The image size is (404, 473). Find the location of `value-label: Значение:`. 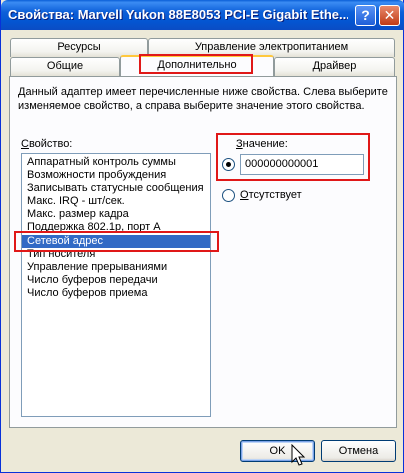

value-label: Значение: is located at coordinates (262, 144).